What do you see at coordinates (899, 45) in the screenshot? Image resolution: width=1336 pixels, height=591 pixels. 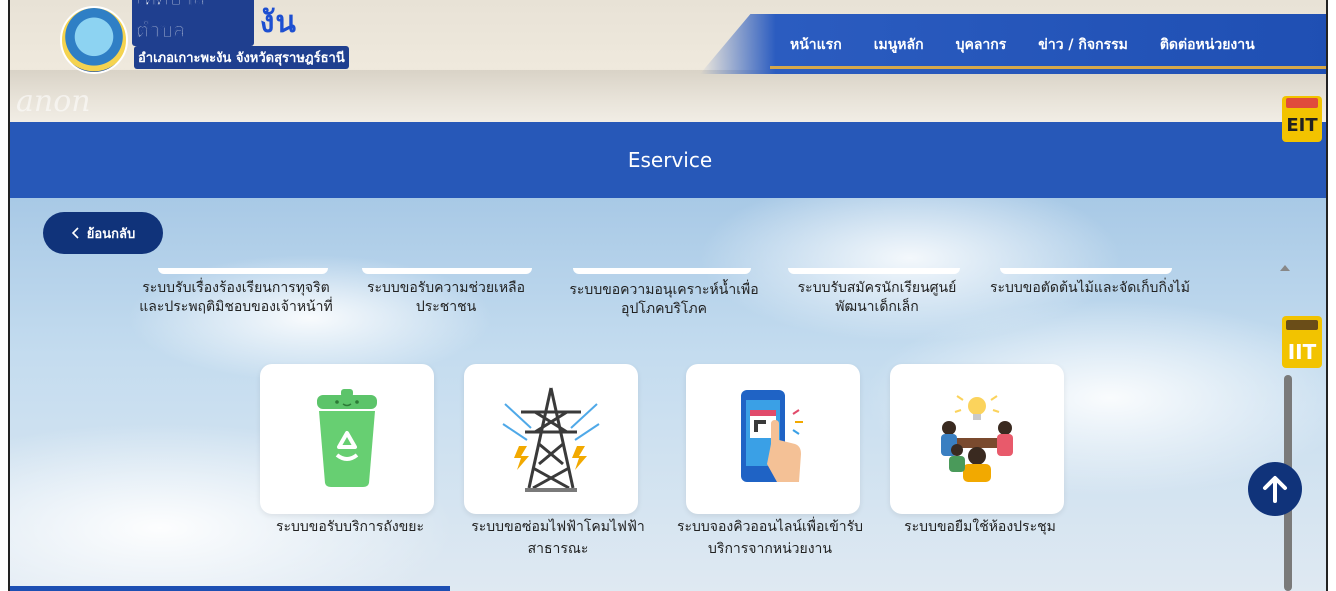 I see `nav-main-menu: เมนูหลัก` at bounding box center [899, 45].